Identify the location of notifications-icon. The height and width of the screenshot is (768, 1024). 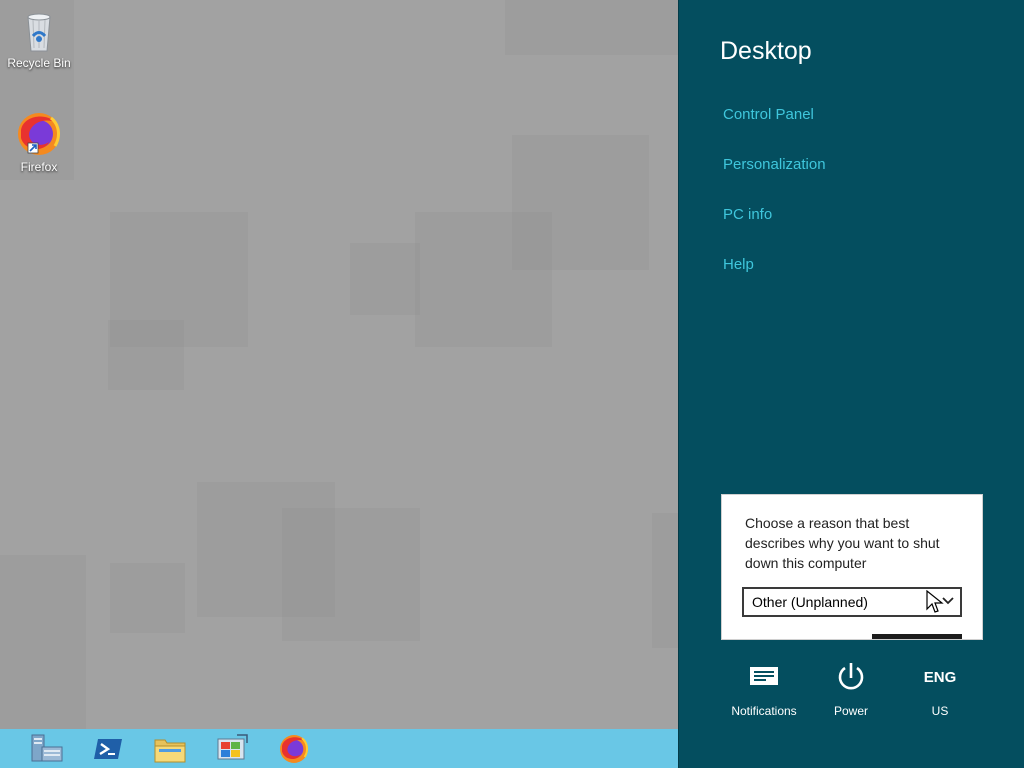
(764, 676).